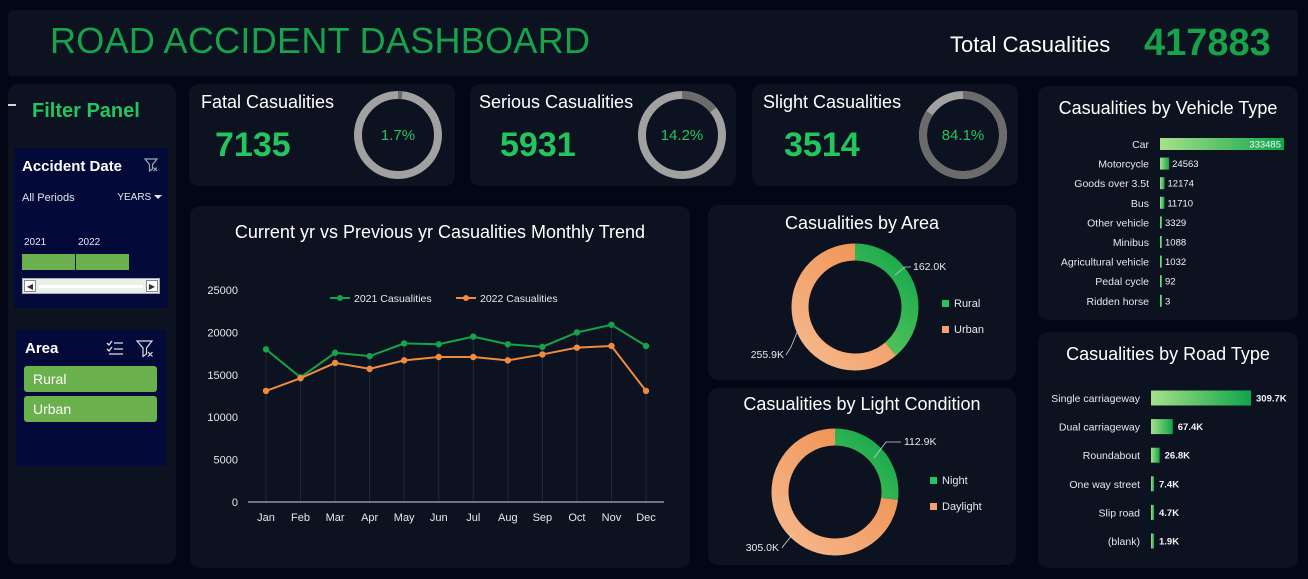  I want to click on scroll-track, so click(91, 286).